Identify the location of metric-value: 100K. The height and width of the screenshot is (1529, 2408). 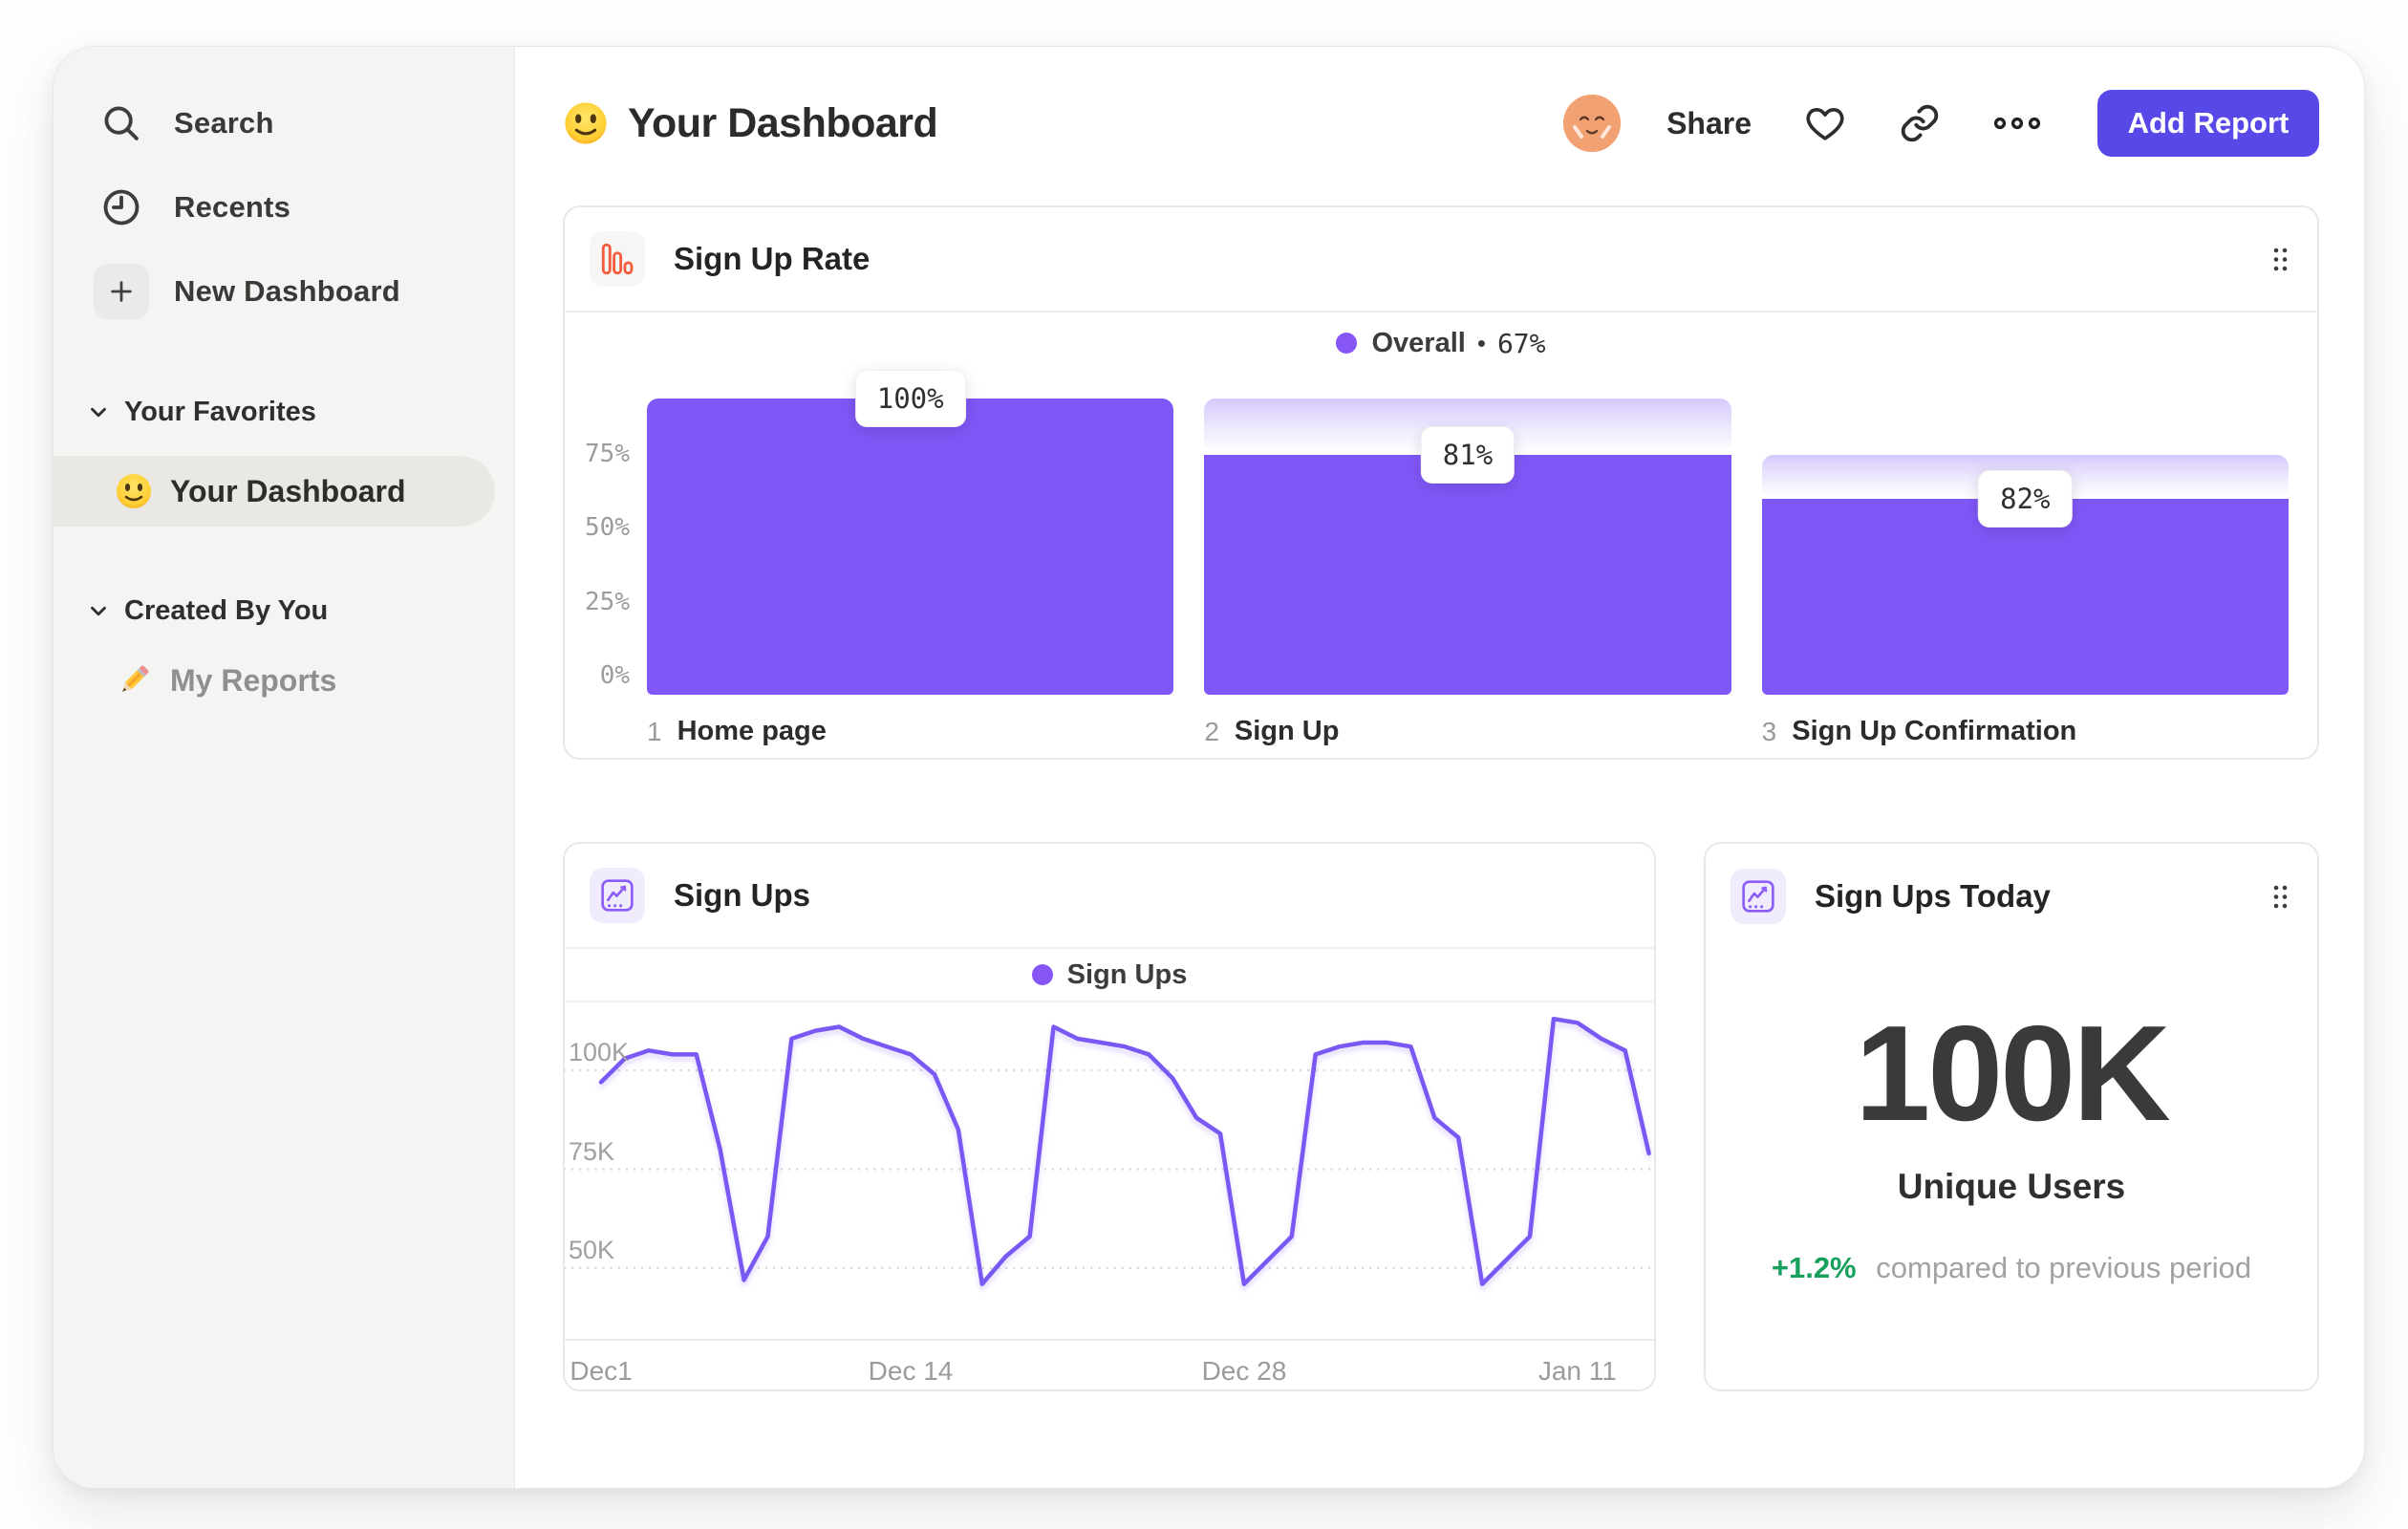
(2013, 1074).